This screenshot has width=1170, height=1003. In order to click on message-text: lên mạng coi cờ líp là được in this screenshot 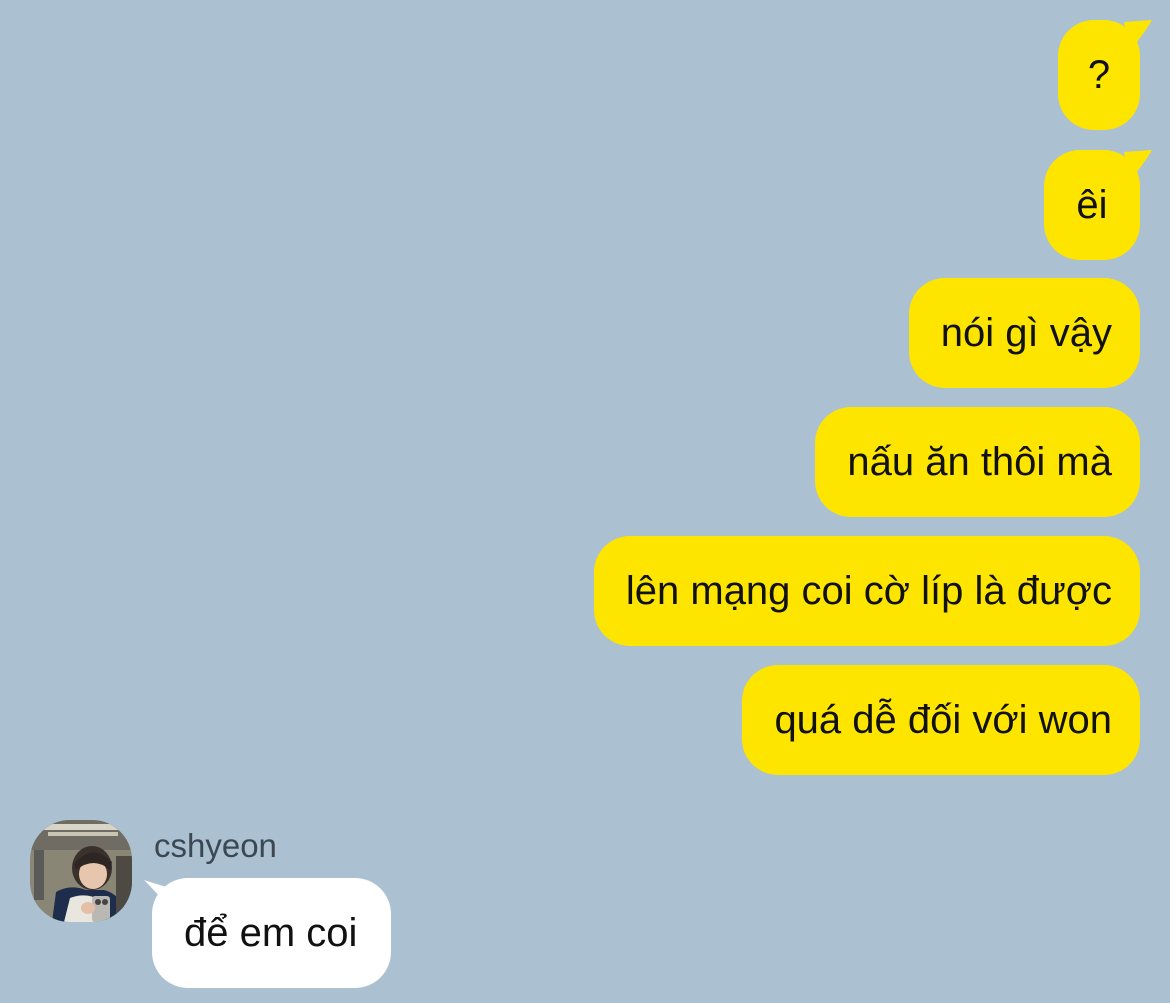, I will do `click(868, 591)`.